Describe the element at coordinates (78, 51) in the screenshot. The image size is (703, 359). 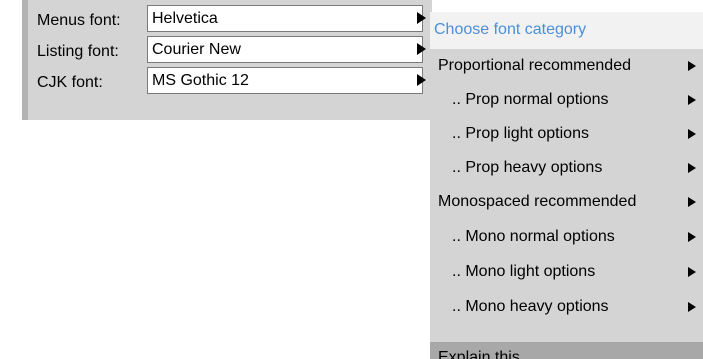
I see `listing-font-label: Listing font:` at that location.